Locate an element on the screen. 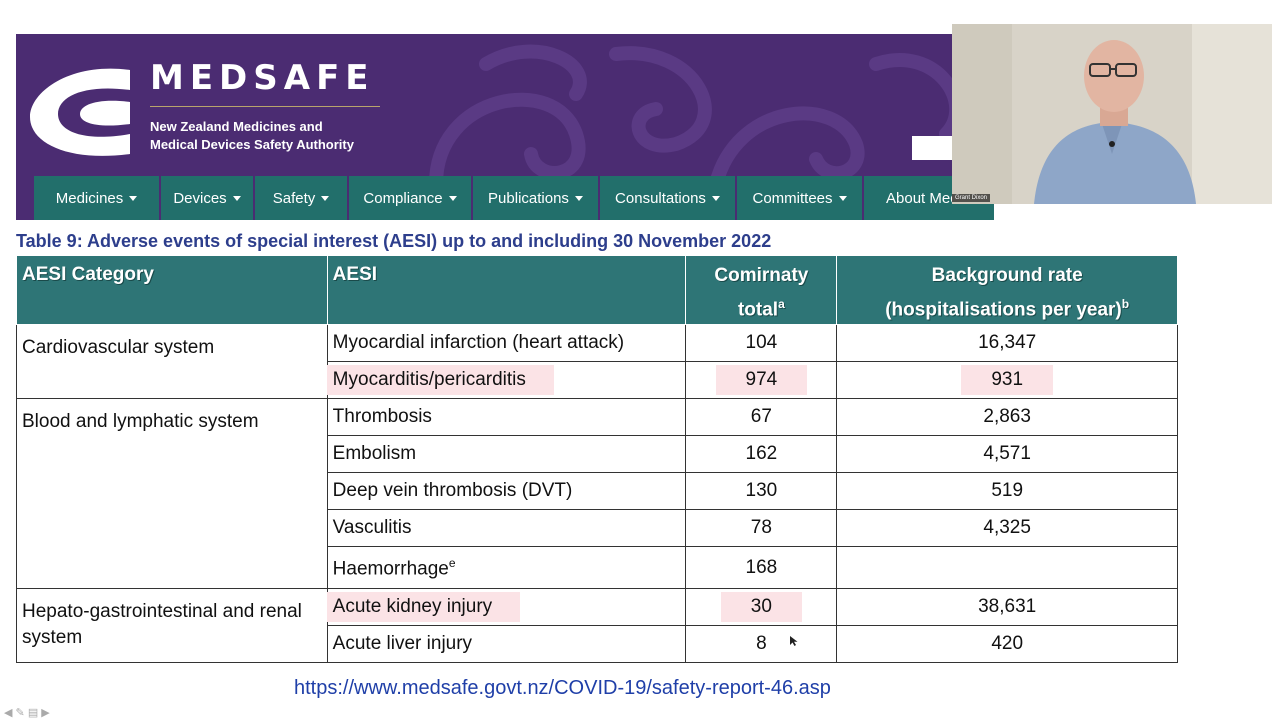 This screenshot has width=1280, height=720. background-rate-highlighted: 931 is located at coordinates (1007, 380).